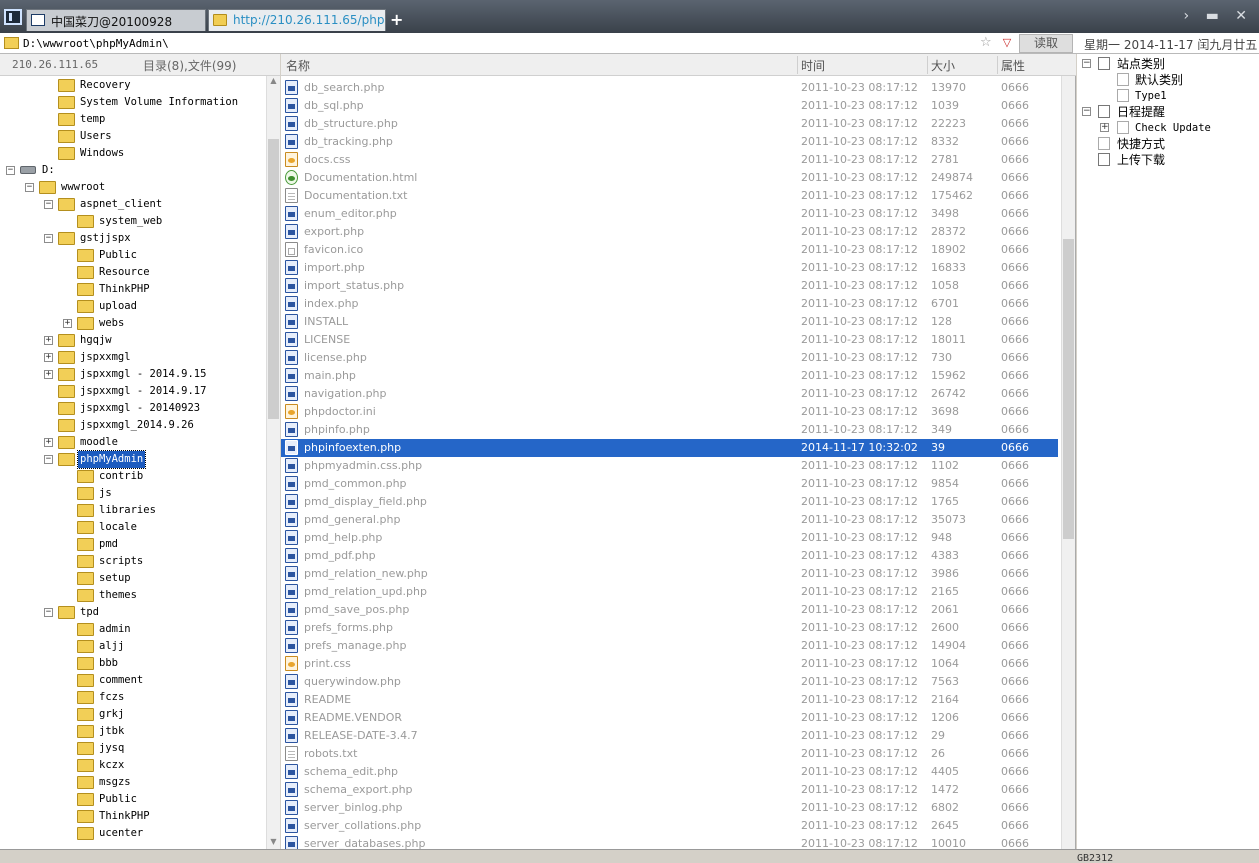 Image resolution: width=1259 pixels, height=863 pixels. What do you see at coordinates (273, 82) in the screenshot?
I see `scroll-up-icon: ▲` at bounding box center [273, 82].